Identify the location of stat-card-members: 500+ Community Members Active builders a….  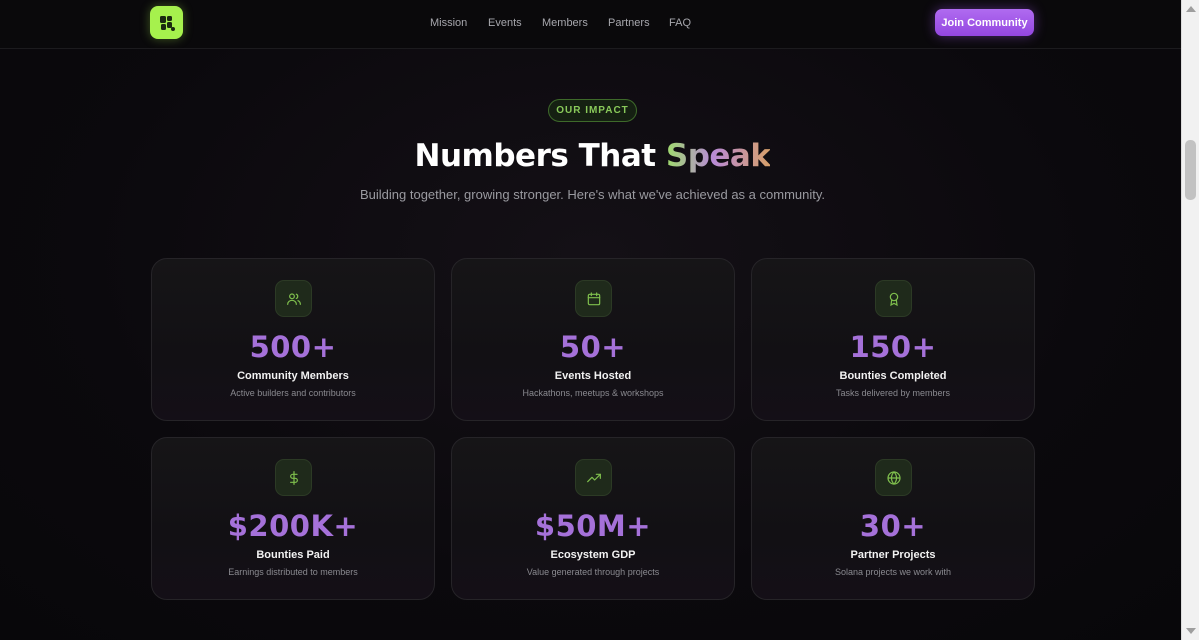
(293, 339).